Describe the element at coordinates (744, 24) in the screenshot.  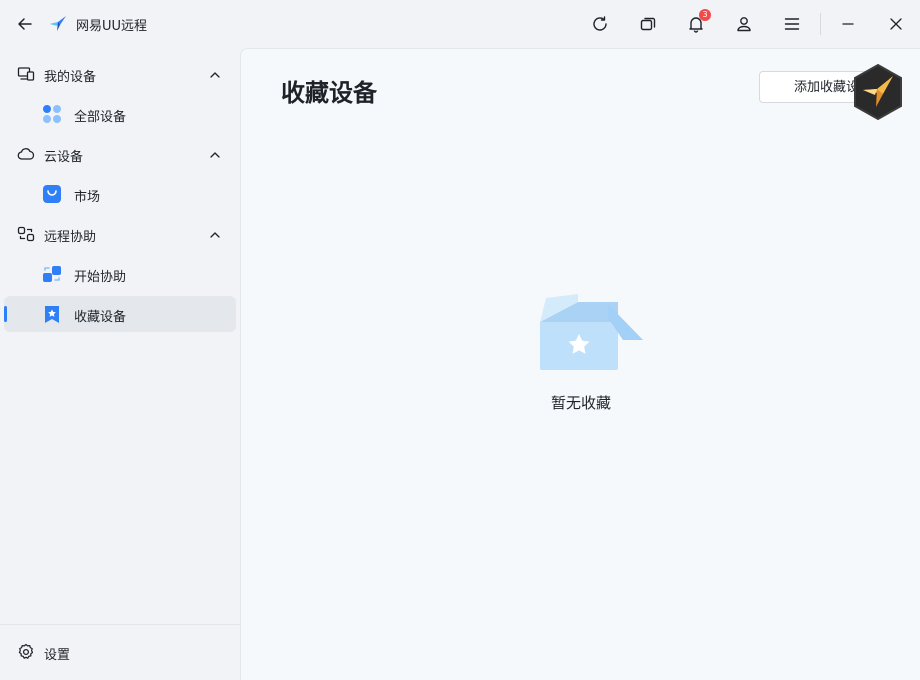
I see `user-account-icon` at that location.